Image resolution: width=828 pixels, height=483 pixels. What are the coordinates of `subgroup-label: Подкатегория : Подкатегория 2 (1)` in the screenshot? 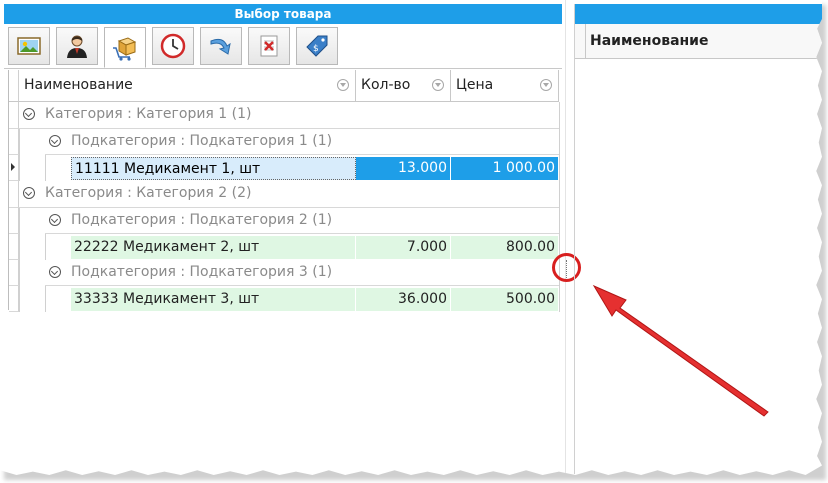 It's located at (202, 220).